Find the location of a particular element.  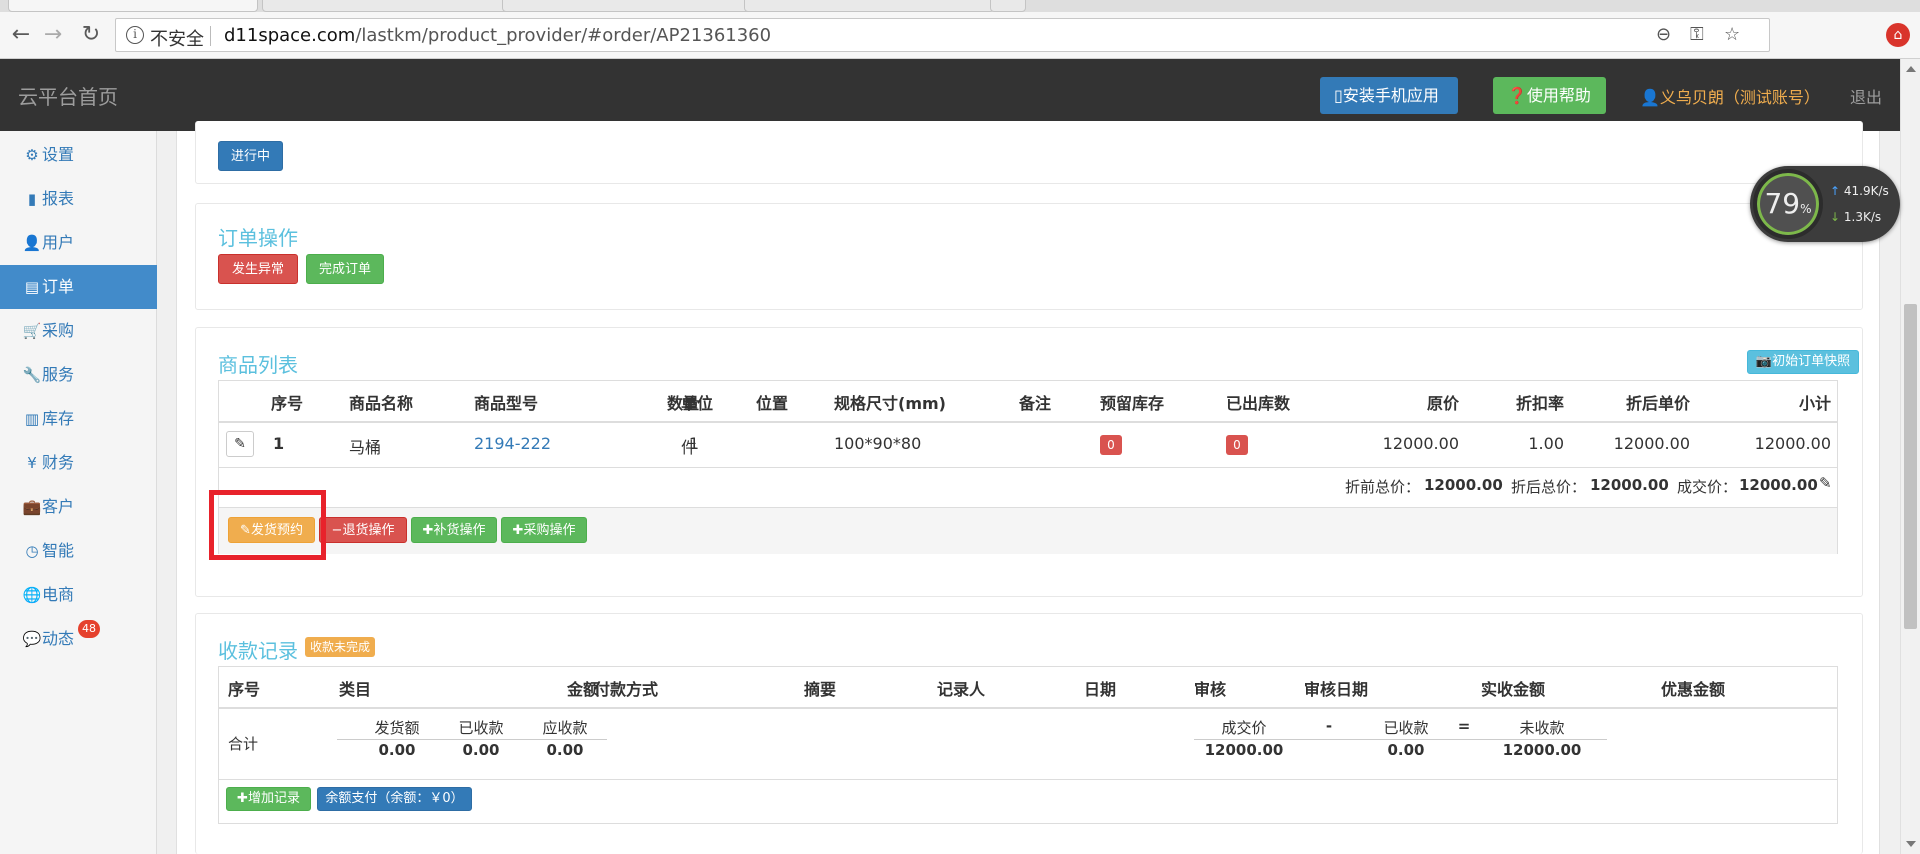

sidebar-item-customers: 💼客户 is located at coordinates (78, 507).